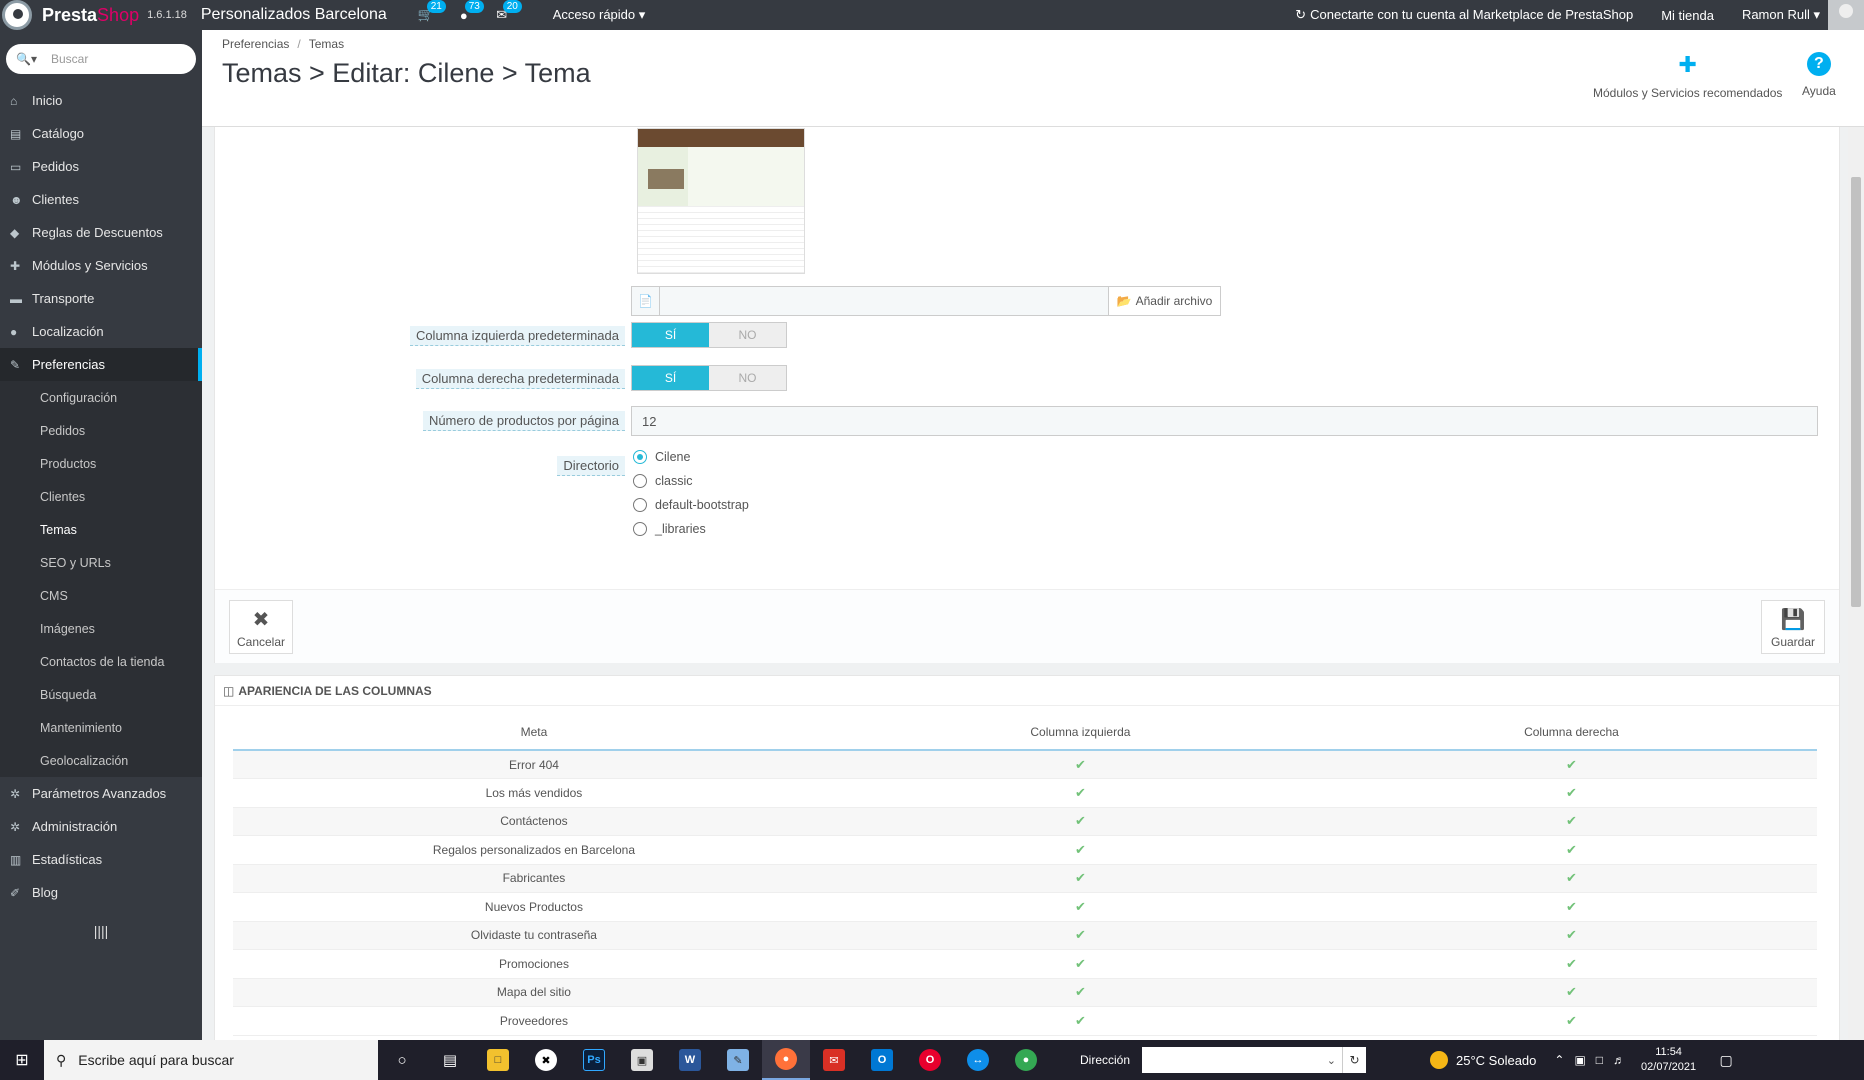 Image resolution: width=1864 pixels, height=1080 pixels. I want to click on save-button: 💾 Guardar, so click(1793, 627).